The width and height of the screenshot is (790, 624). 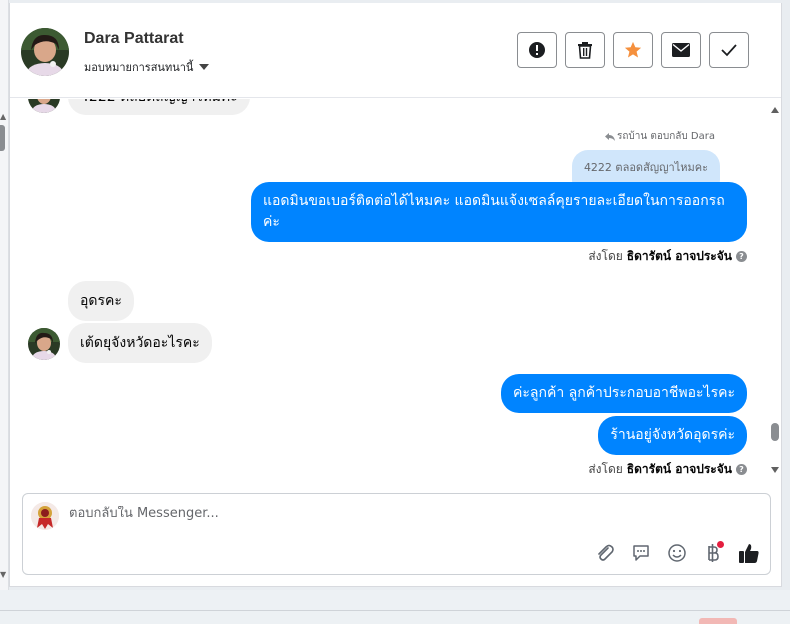 I want to click on composer-tools, so click(x=677, y=552).